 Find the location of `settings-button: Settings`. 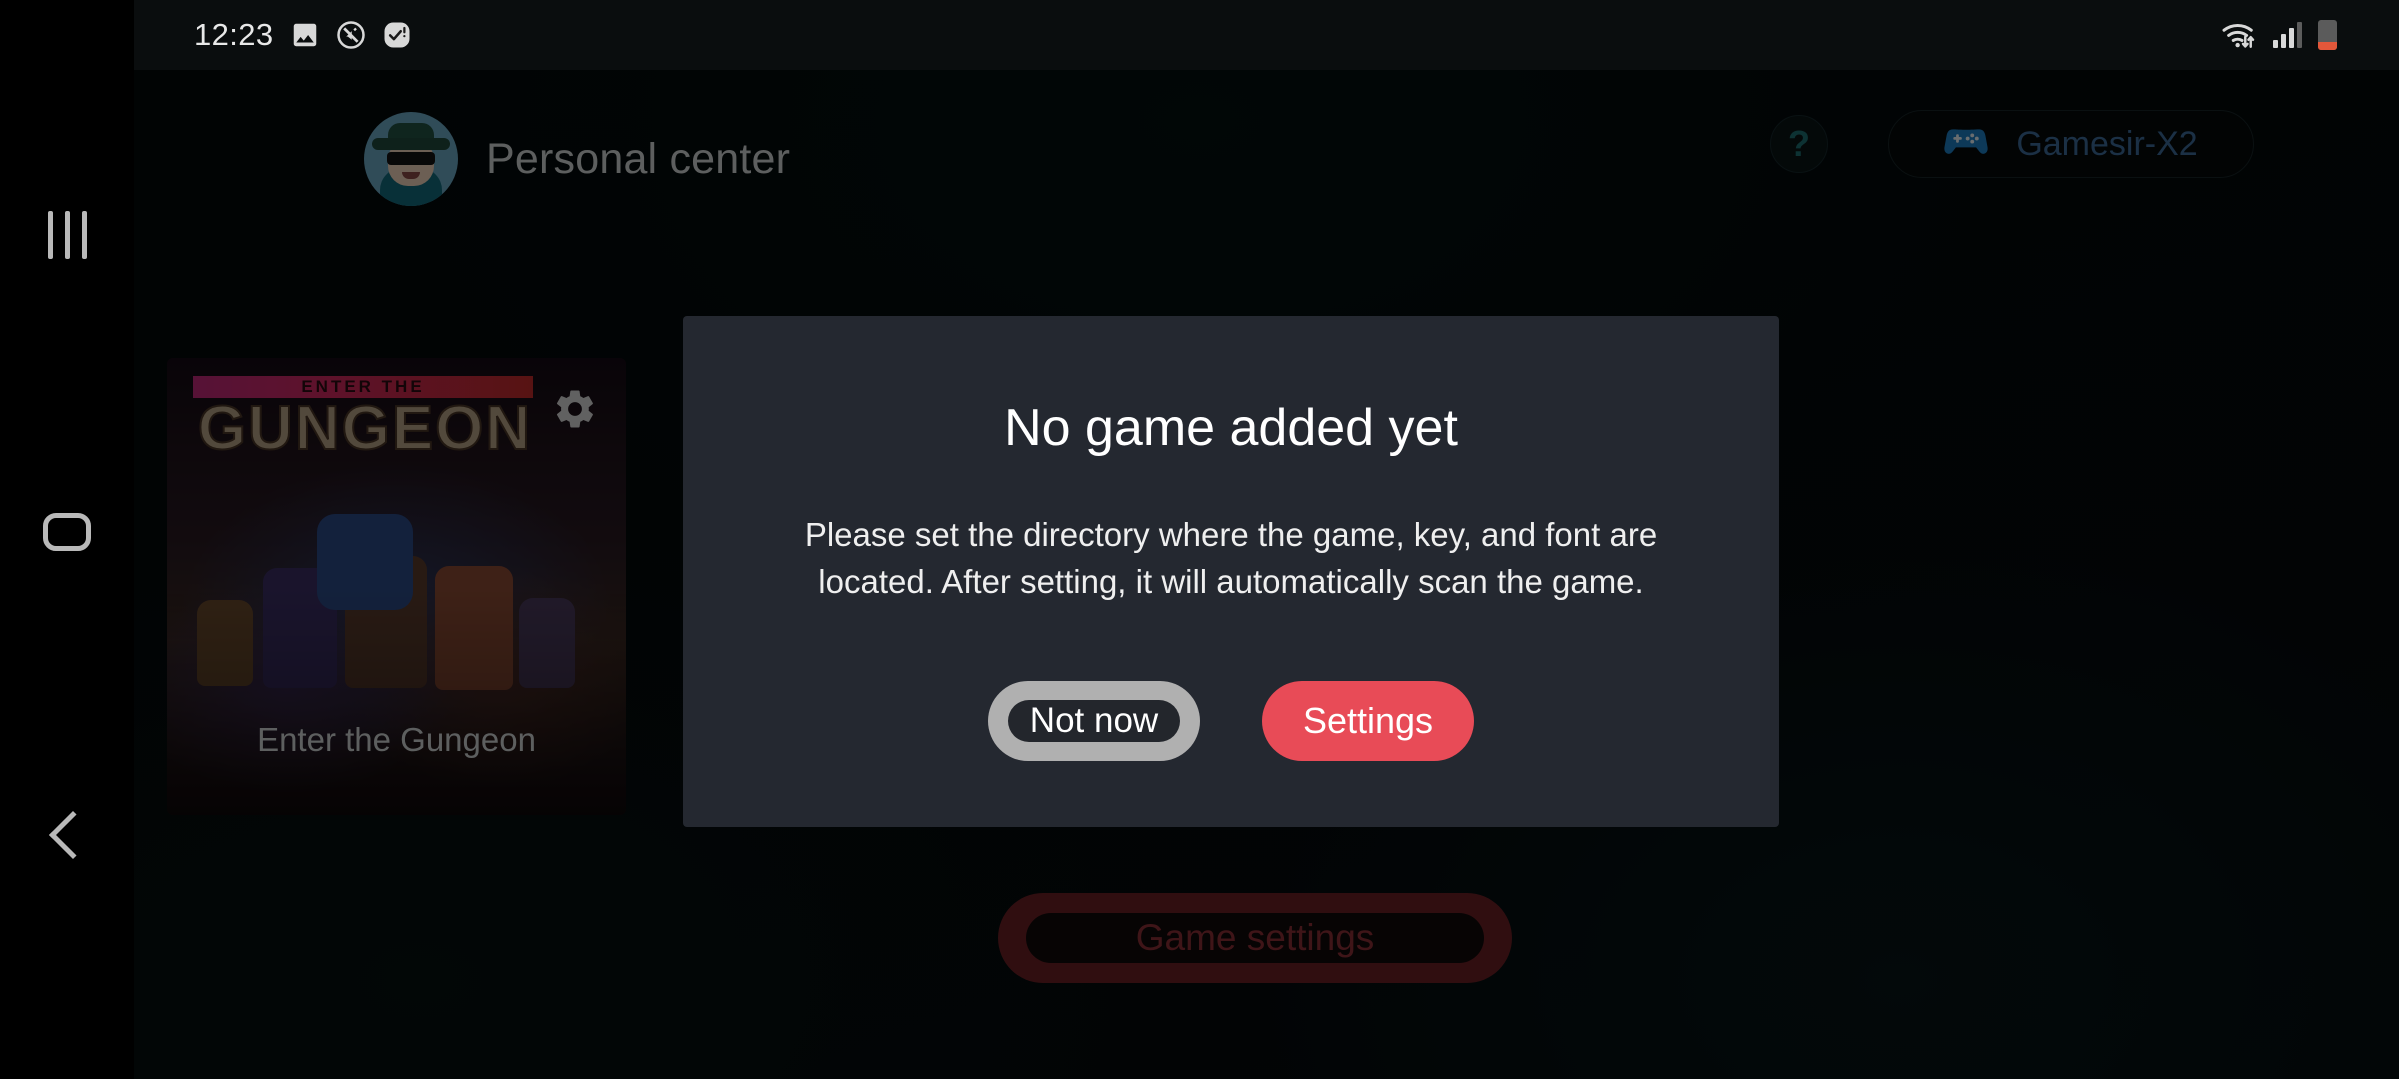

settings-button: Settings is located at coordinates (1368, 721).